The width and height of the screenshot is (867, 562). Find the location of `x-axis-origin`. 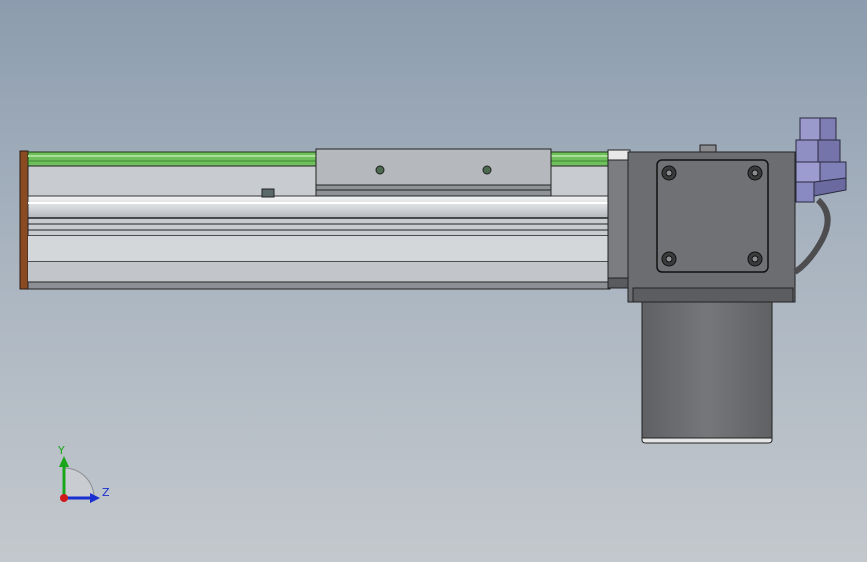

x-axis-origin is located at coordinates (64, 498).